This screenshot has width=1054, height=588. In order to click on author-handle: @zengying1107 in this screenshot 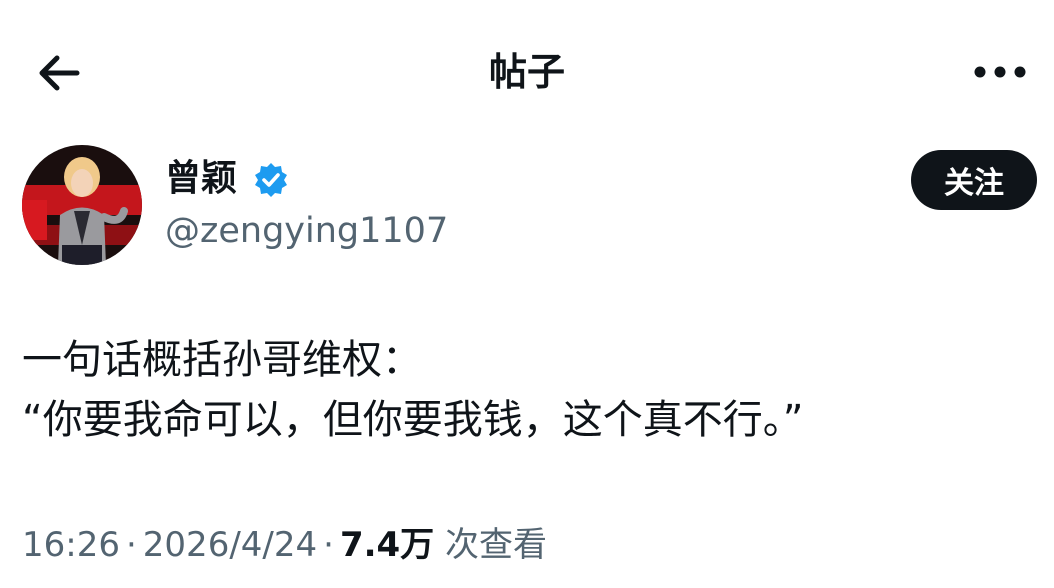, I will do `click(306, 231)`.